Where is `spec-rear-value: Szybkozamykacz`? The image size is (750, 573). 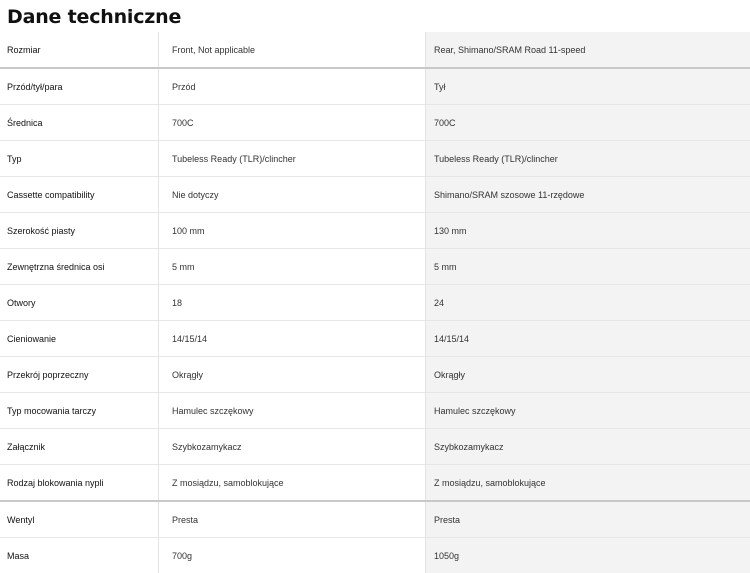 spec-rear-value: Szybkozamykacz is located at coordinates (587, 446).